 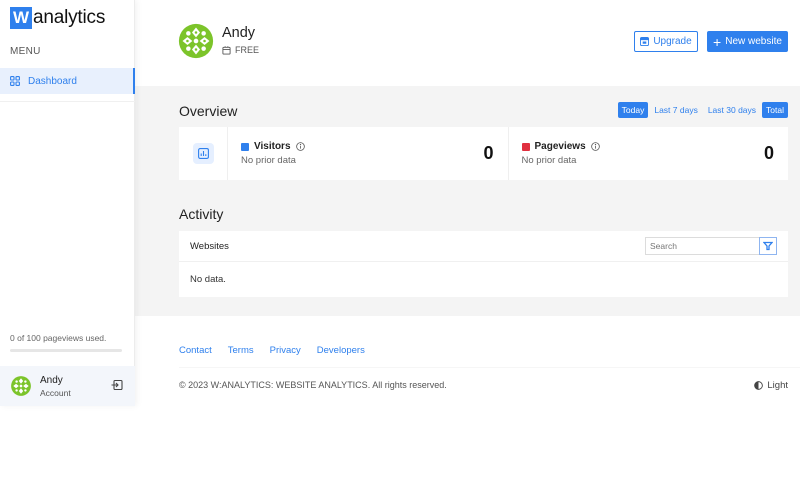 I want to click on table-header: Websites, so click(x=483, y=246).